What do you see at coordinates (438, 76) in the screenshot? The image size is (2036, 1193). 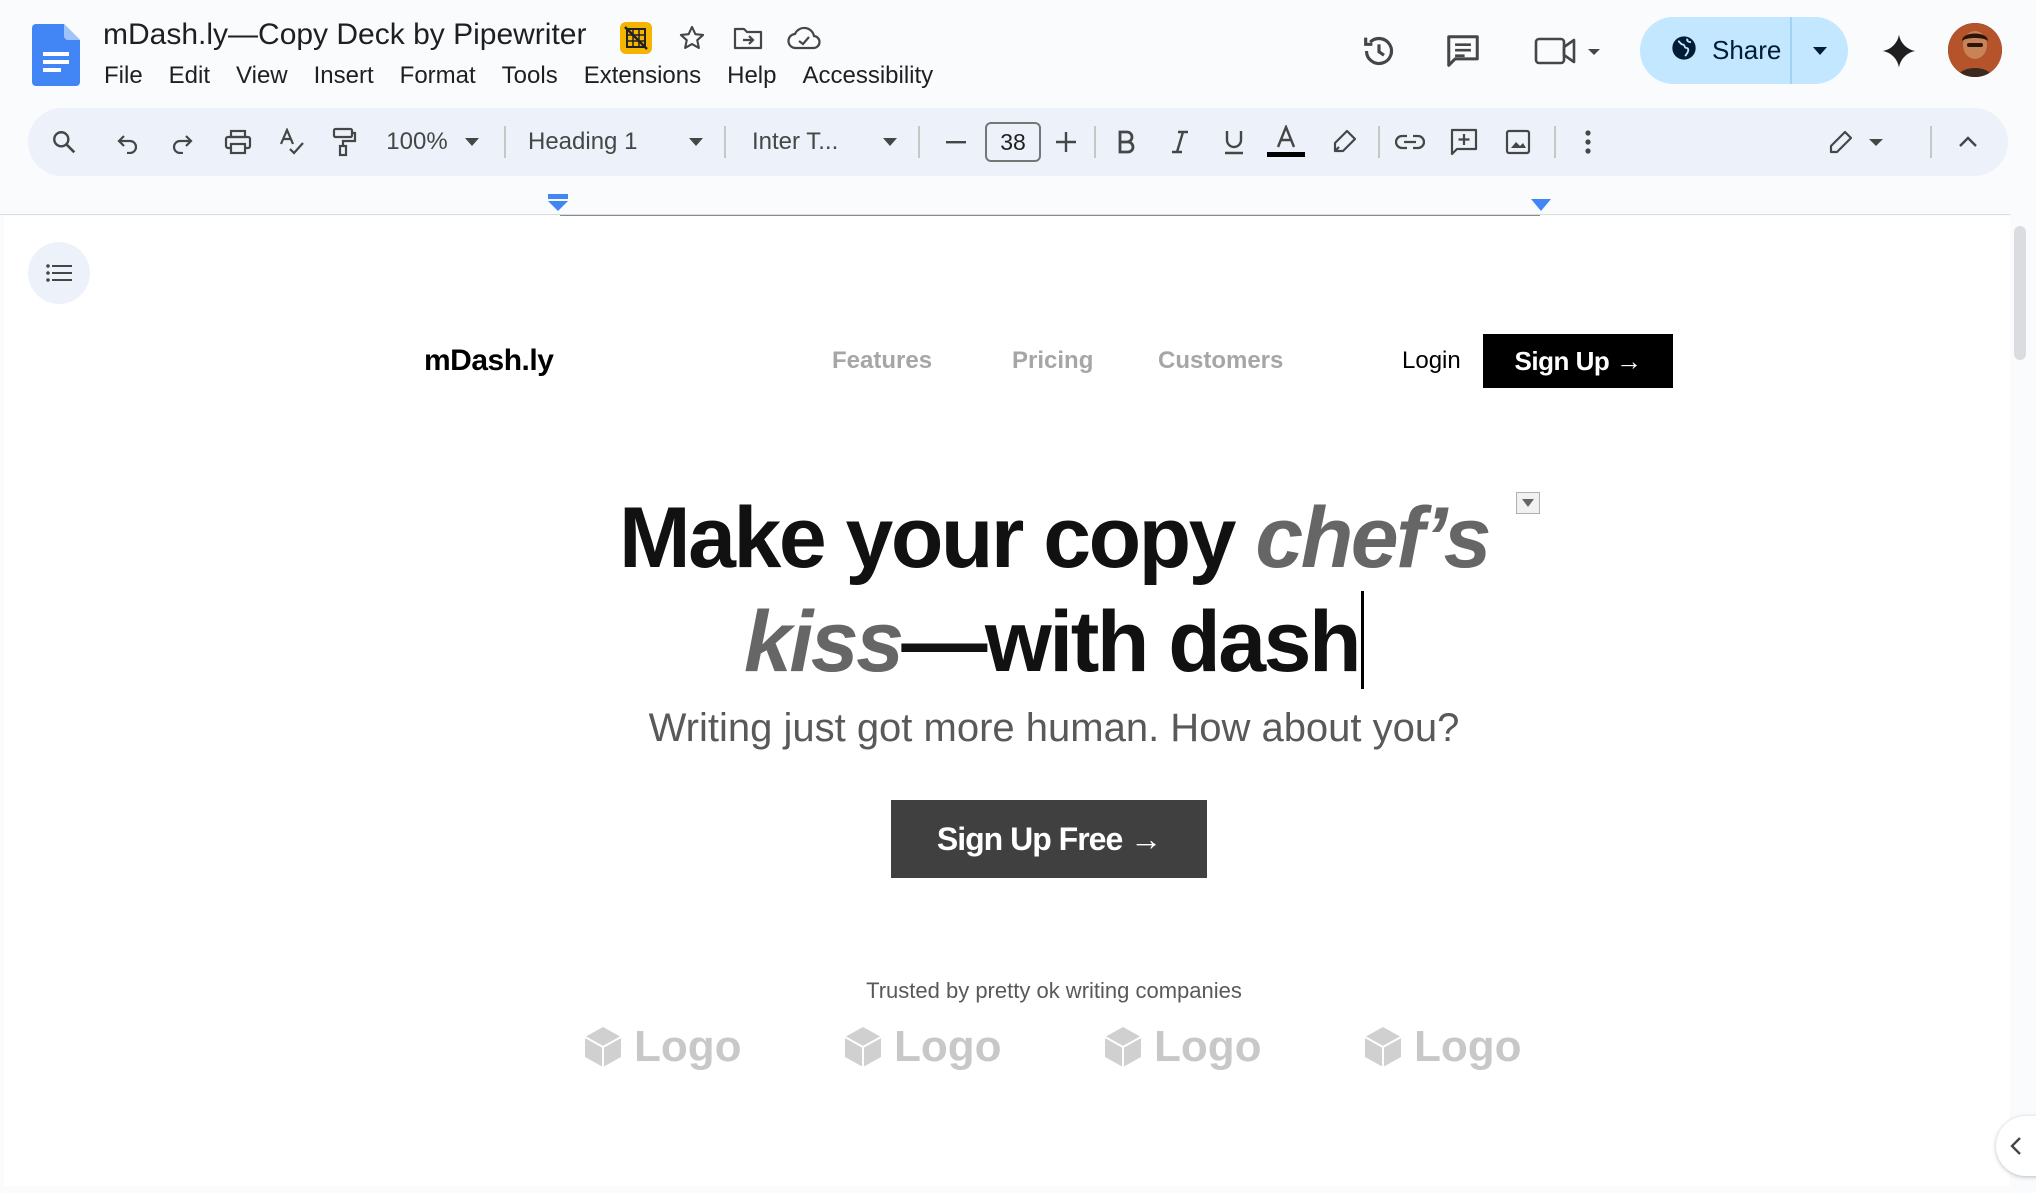 I see `menu-format: Format` at bounding box center [438, 76].